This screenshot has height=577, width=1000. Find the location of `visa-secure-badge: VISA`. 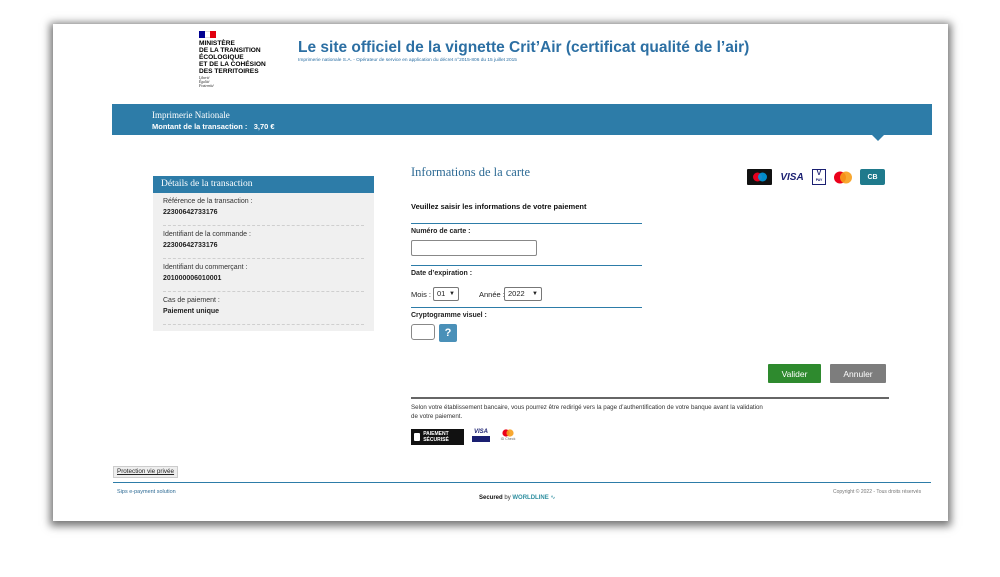

visa-secure-badge: VISA is located at coordinates (481, 437).